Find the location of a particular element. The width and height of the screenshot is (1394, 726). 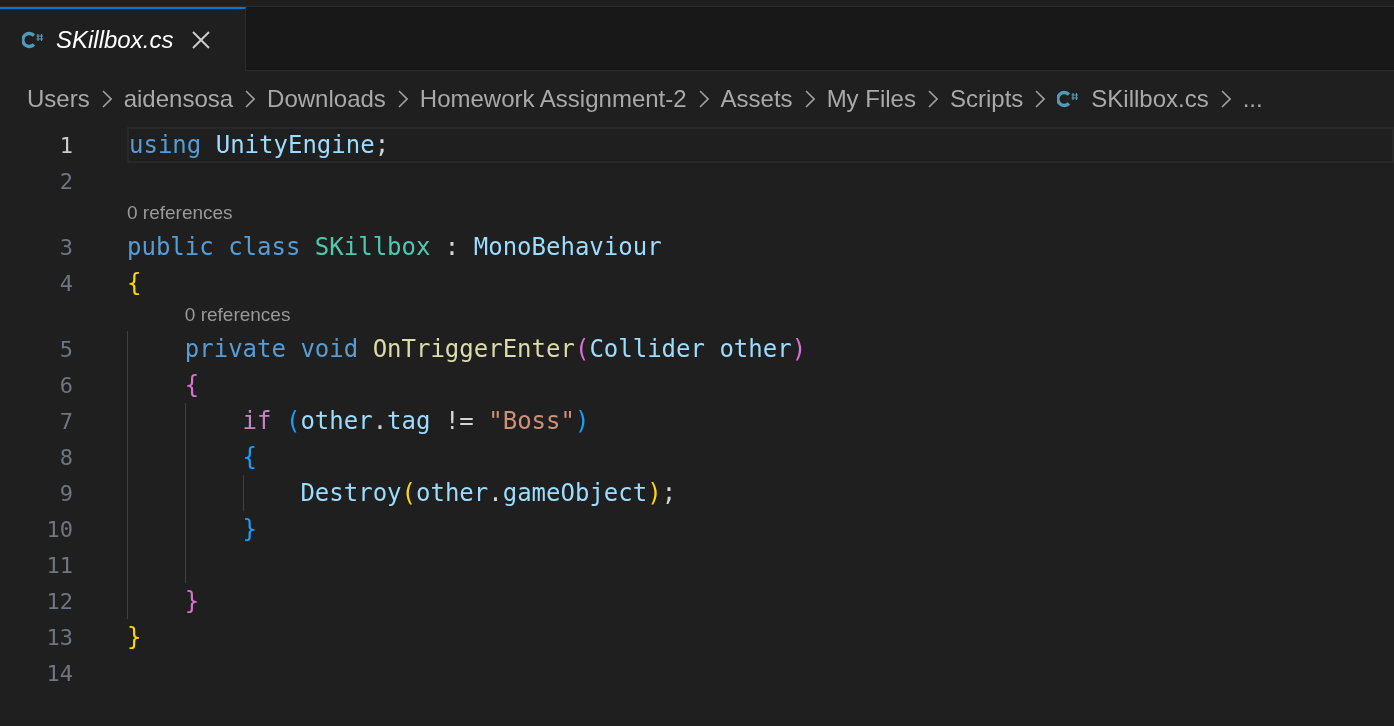

code-token: tag is located at coordinates (409, 421).